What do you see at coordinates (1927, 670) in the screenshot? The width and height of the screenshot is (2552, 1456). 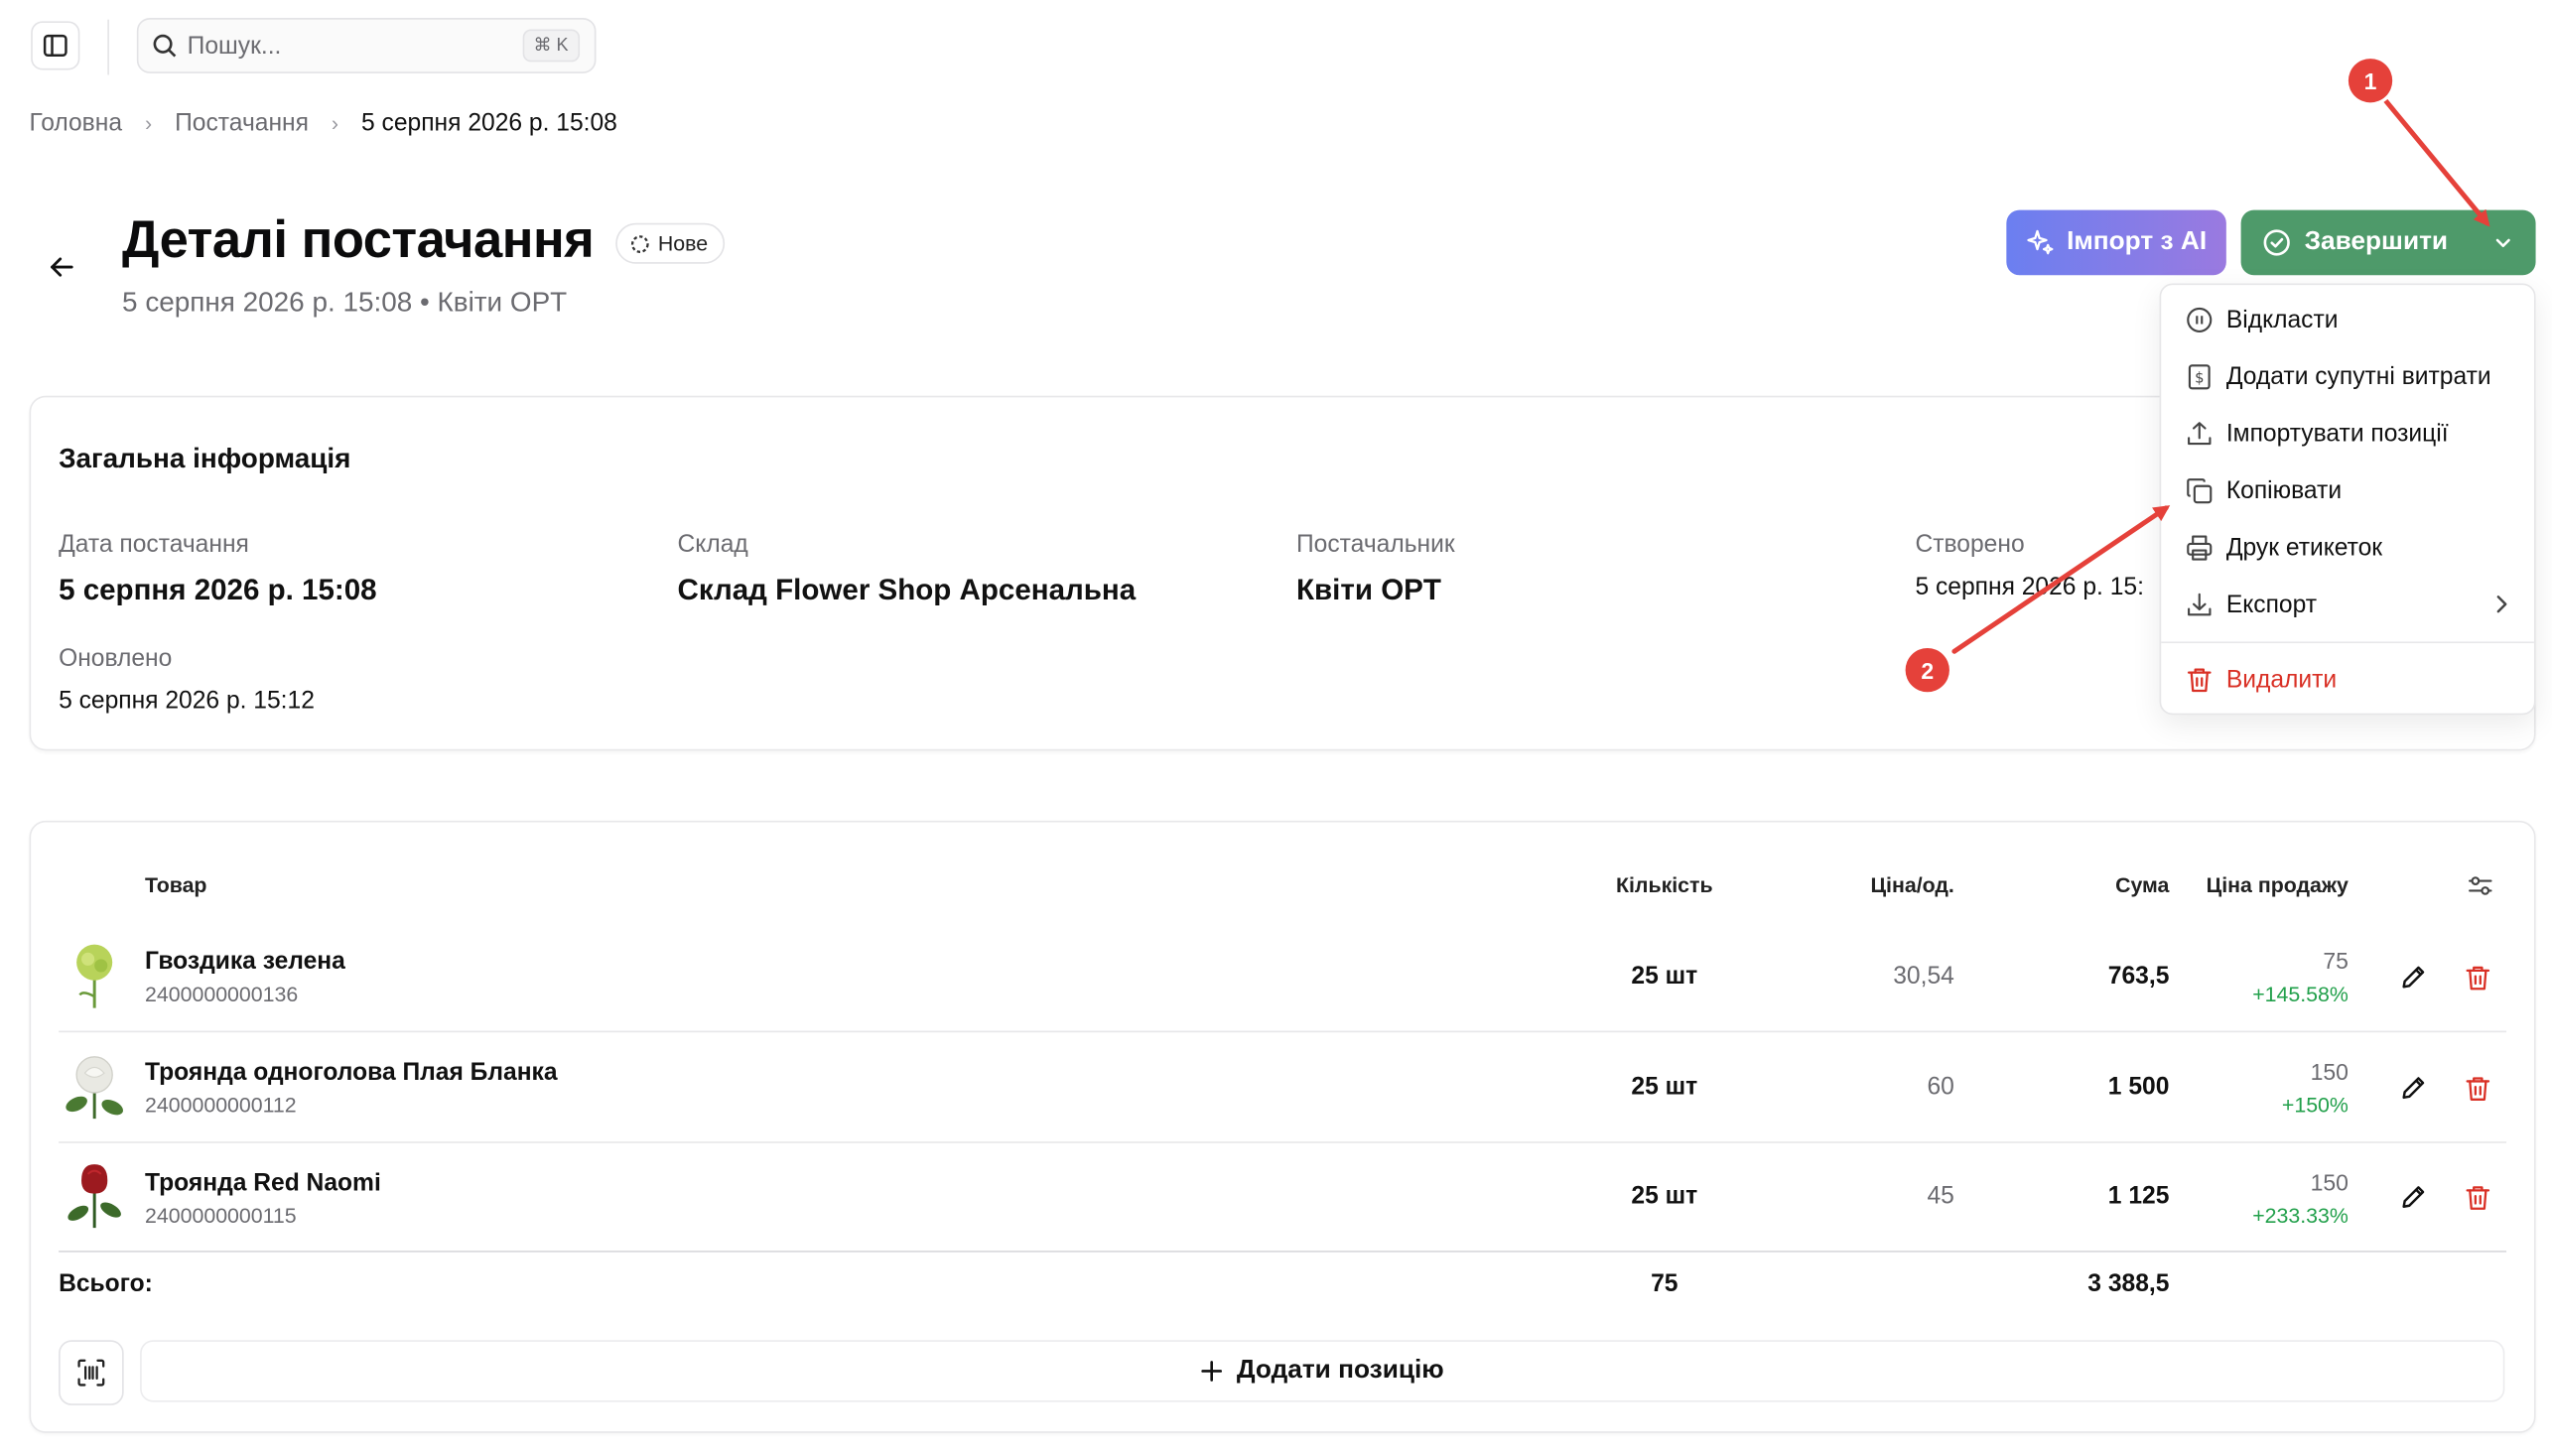 I see `annotation-marker-2: 2` at bounding box center [1927, 670].